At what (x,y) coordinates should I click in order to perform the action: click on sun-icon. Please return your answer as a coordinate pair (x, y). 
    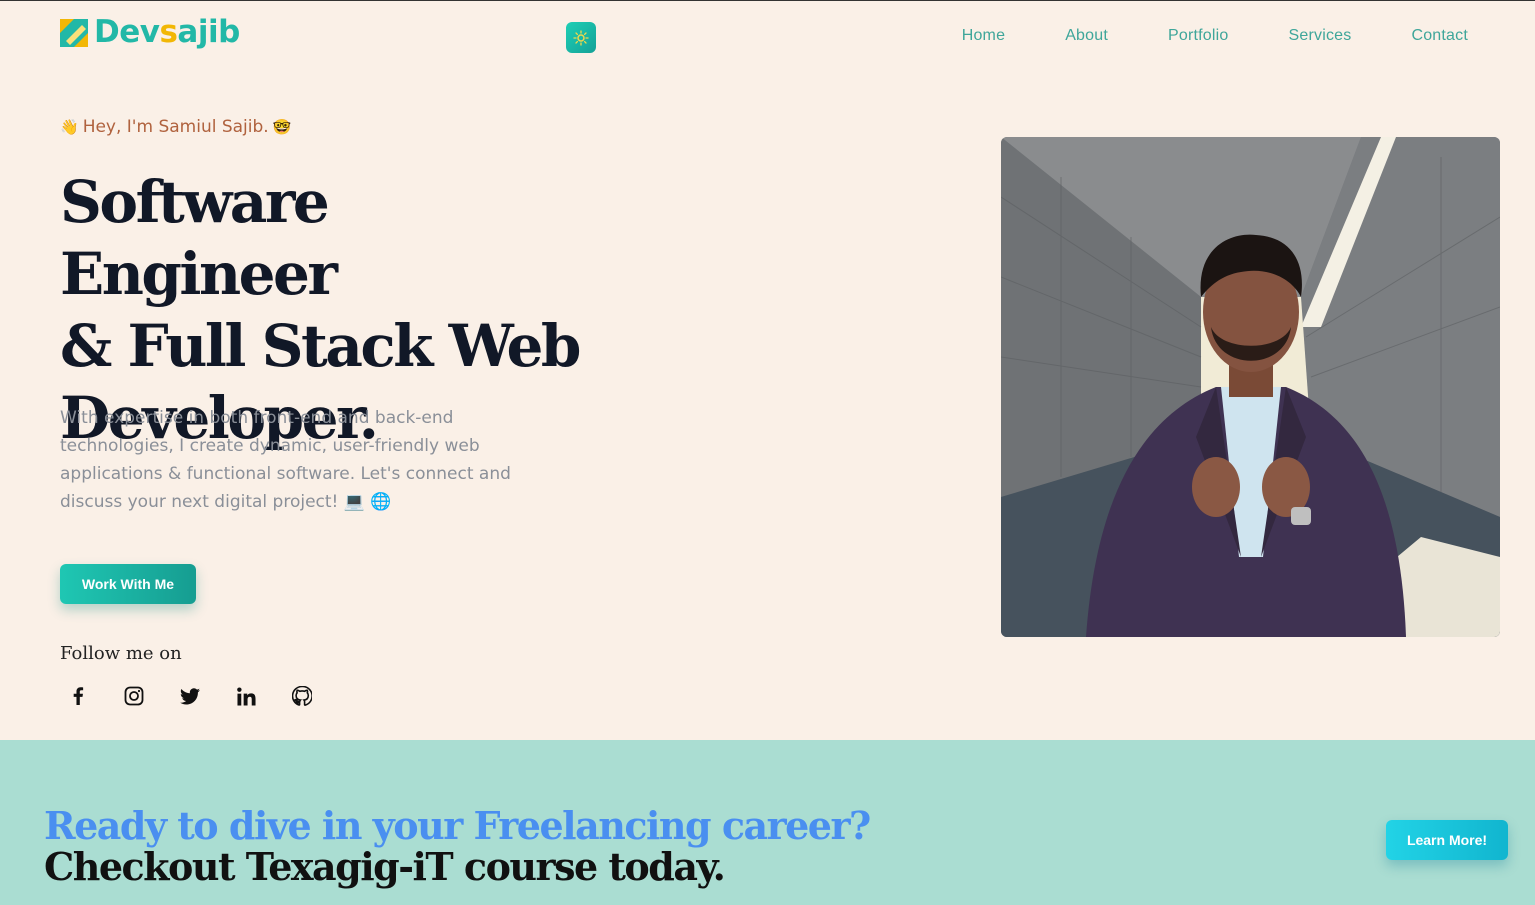
    Looking at the image, I should click on (581, 37).